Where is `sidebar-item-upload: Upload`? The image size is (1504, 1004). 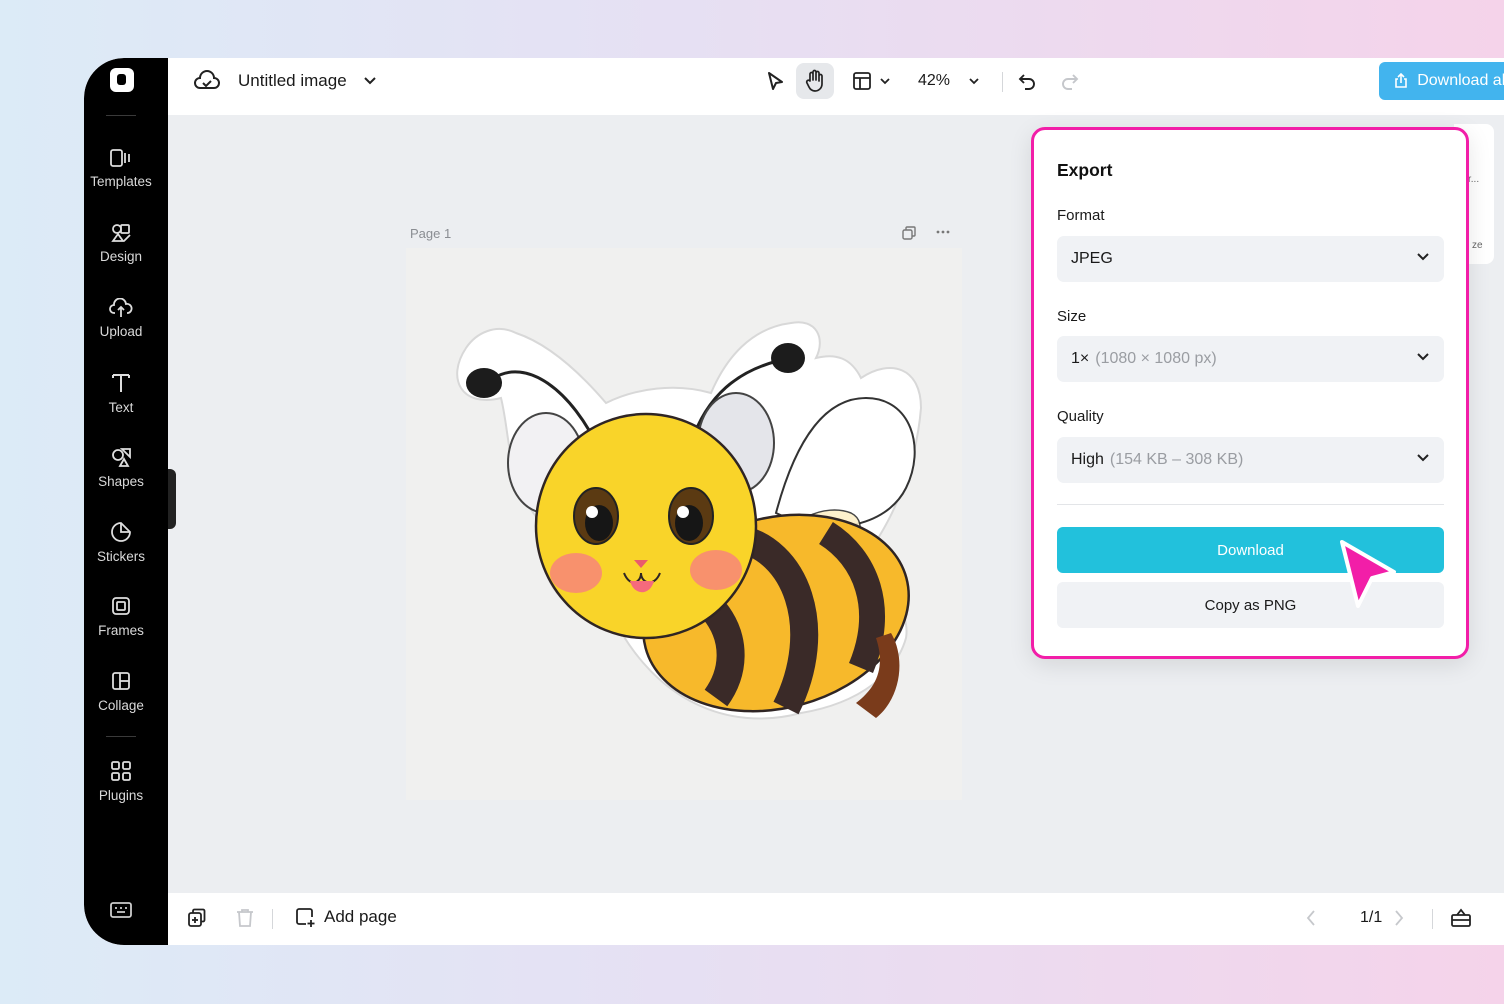 sidebar-item-upload: Upload is located at coordinates (121, 318).